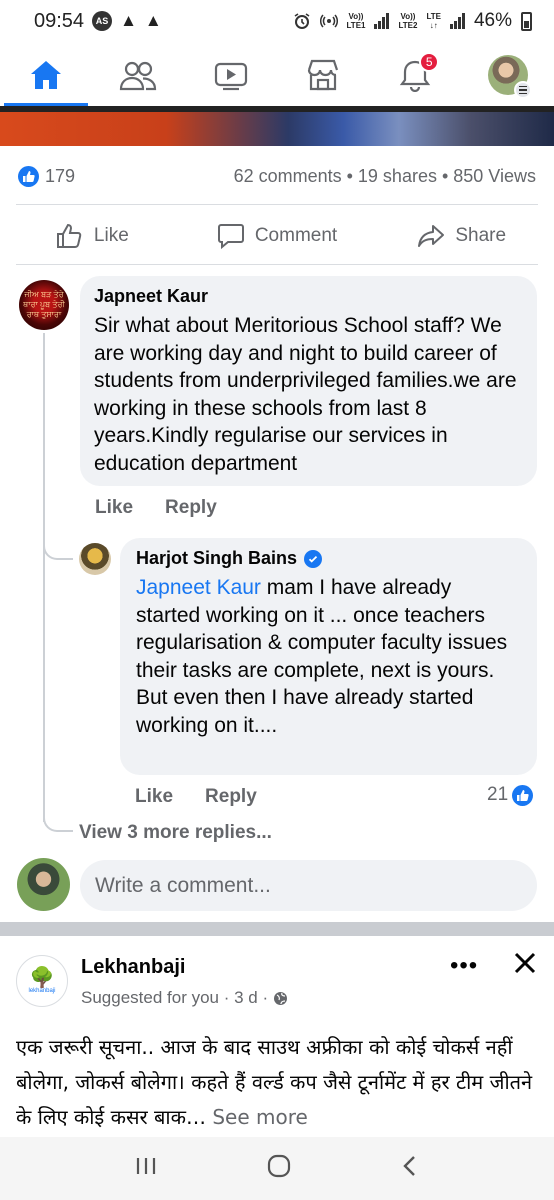  I want to click on notification-badge: 5, so click(429, 62).